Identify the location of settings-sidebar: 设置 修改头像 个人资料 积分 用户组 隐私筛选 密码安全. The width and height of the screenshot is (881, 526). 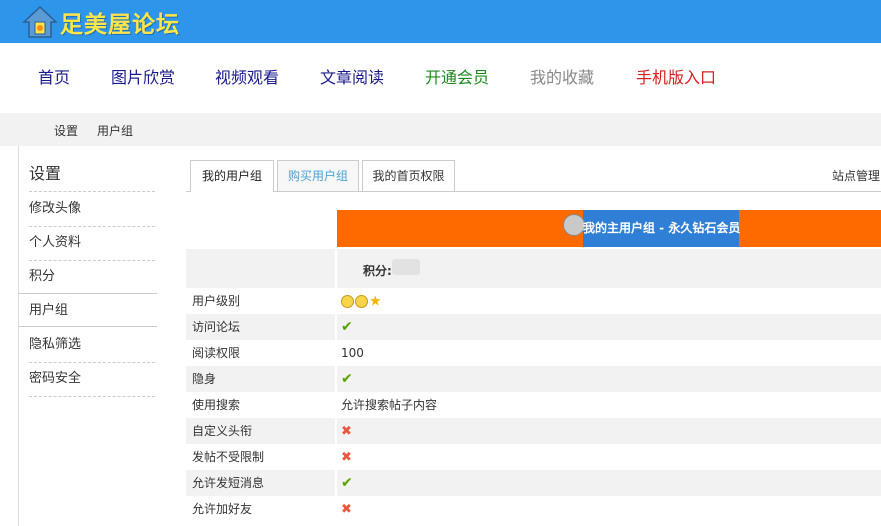
(87, 336).